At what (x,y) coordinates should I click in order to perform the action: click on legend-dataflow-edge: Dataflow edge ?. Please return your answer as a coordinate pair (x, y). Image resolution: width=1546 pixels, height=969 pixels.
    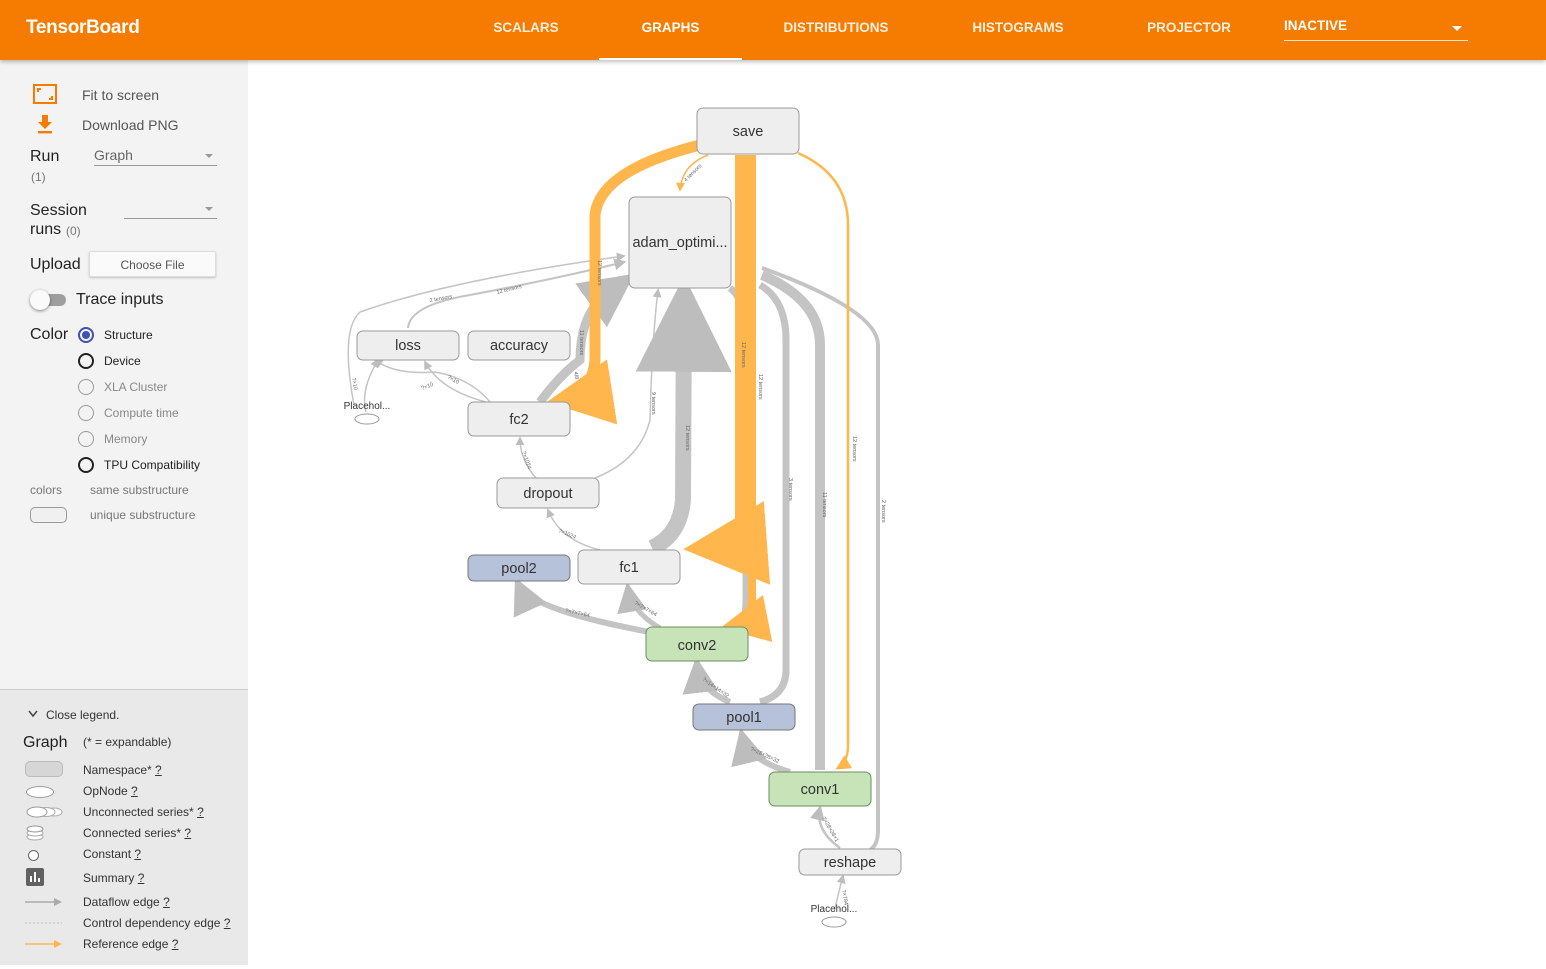
    Looking at the image, I should click on (126, 902).